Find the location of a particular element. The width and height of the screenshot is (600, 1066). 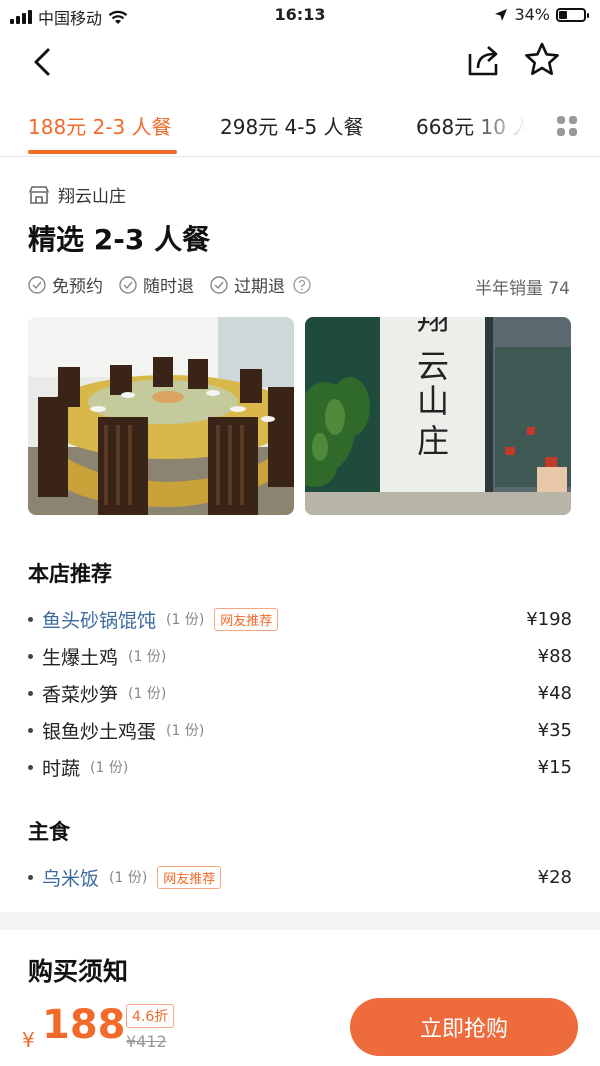

tab-package-2: 298元 4-5 人餐 is located at coordinates (292, 125).